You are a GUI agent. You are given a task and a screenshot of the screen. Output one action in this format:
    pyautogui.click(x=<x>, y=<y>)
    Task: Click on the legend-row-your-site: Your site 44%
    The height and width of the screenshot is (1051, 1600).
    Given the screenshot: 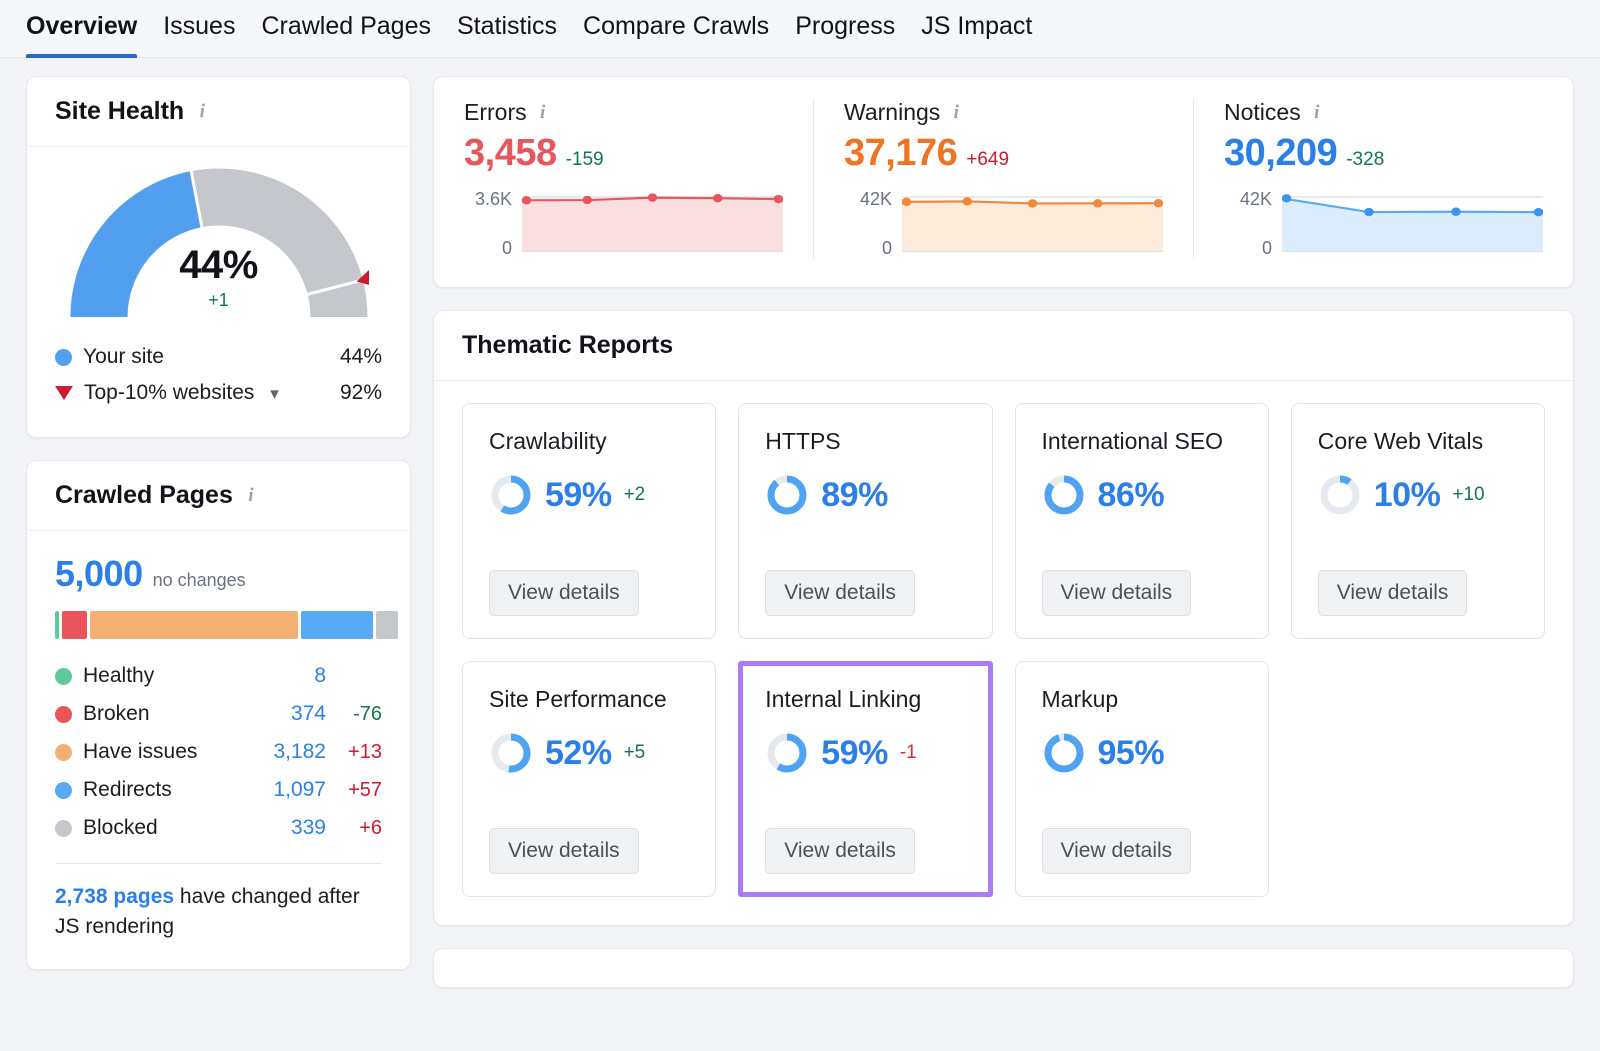 What is the action you would take?
    pyautogui.click(x=218, y=357)
    